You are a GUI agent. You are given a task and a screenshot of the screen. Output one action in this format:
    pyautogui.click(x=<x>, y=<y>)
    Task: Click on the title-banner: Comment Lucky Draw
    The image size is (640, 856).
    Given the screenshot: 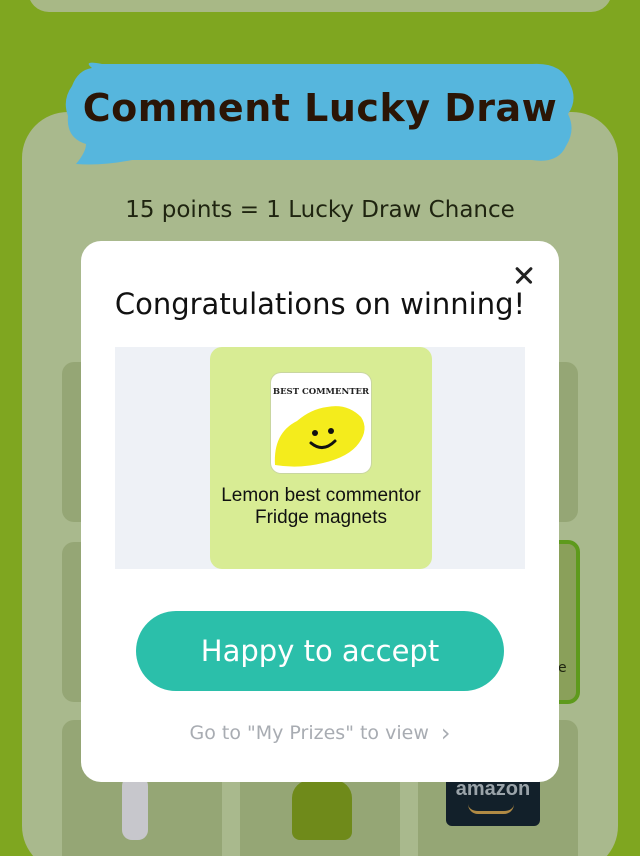 What is the action you would take?
    pyautogui.click(x=320, y=114)
    